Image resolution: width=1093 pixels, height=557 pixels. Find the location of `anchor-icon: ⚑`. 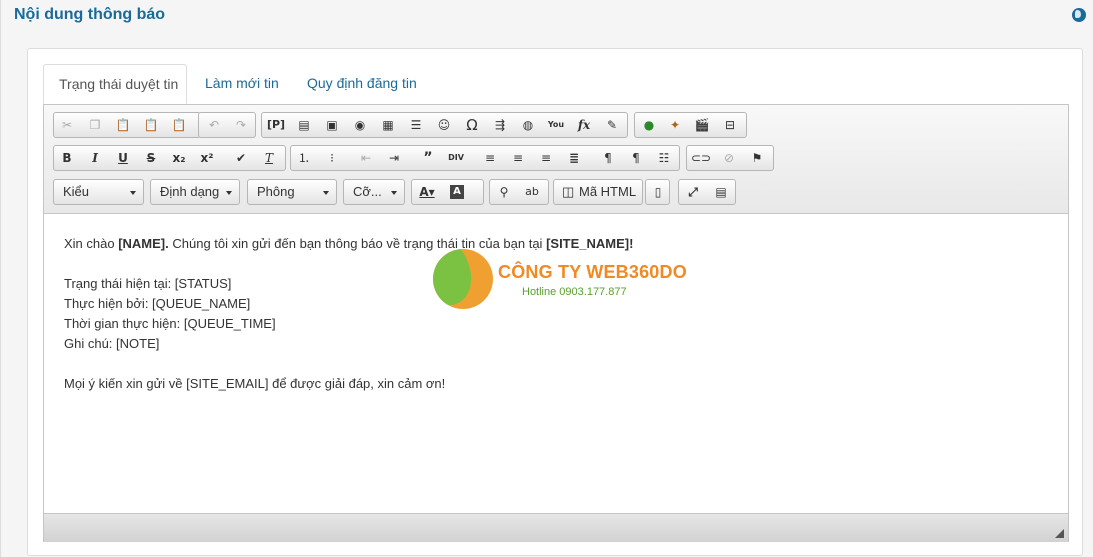

anchor-icon: ⚑ is located at coordinates (757, 158).